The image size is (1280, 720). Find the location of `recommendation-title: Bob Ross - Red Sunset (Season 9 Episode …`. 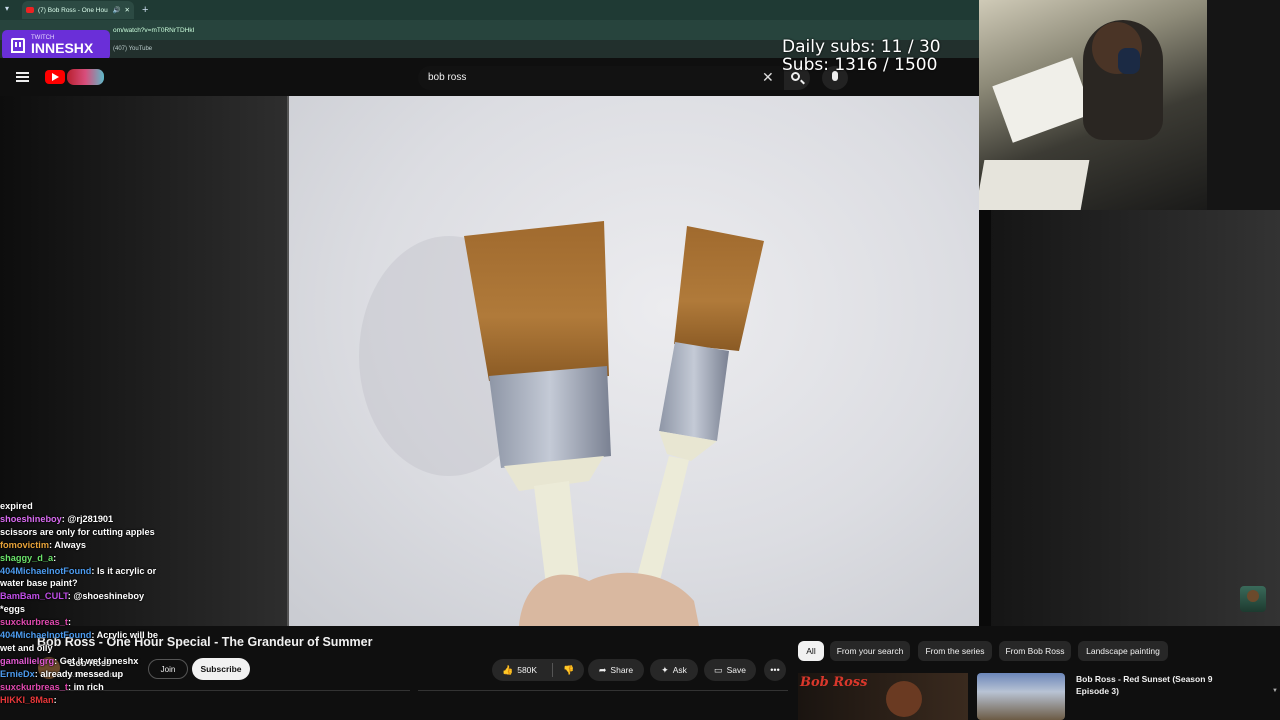

recommendation-title: Bob Ross - Red Sunset (Season 9 Episode … is located at coordinates (1151, 685).